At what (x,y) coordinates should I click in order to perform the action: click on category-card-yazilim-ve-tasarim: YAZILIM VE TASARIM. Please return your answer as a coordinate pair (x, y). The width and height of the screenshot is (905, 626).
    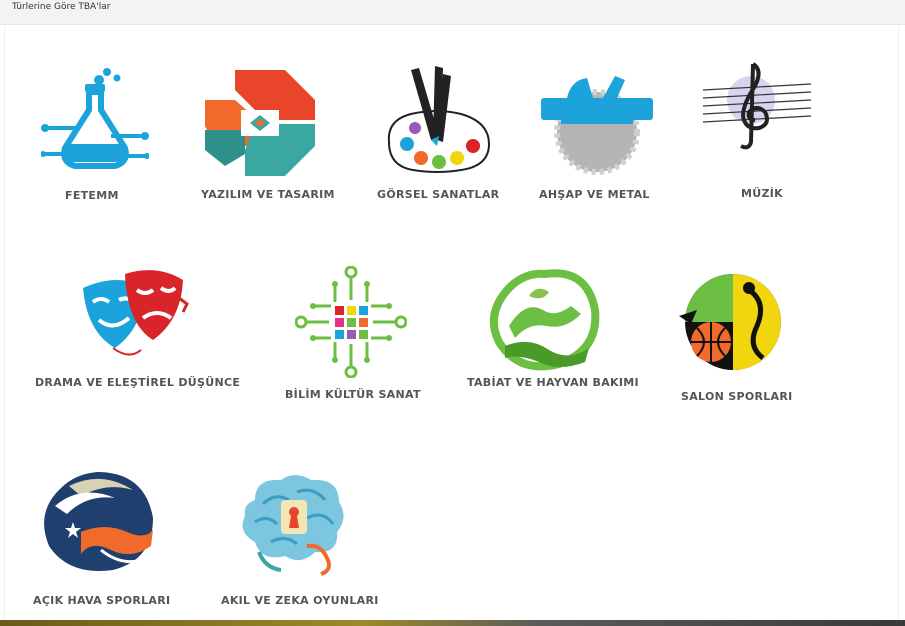
    Looking at the image, I should click on (265, 139).